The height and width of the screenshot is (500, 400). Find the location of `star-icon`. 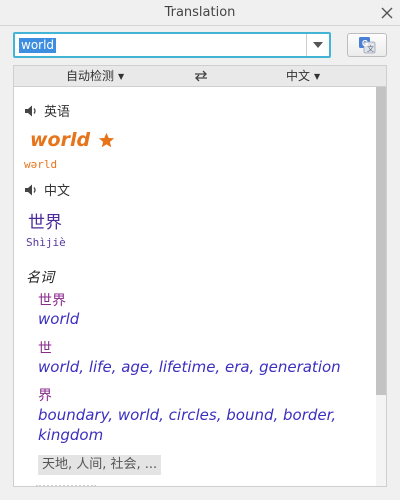

star-icon is located at coordinates (106, 140).